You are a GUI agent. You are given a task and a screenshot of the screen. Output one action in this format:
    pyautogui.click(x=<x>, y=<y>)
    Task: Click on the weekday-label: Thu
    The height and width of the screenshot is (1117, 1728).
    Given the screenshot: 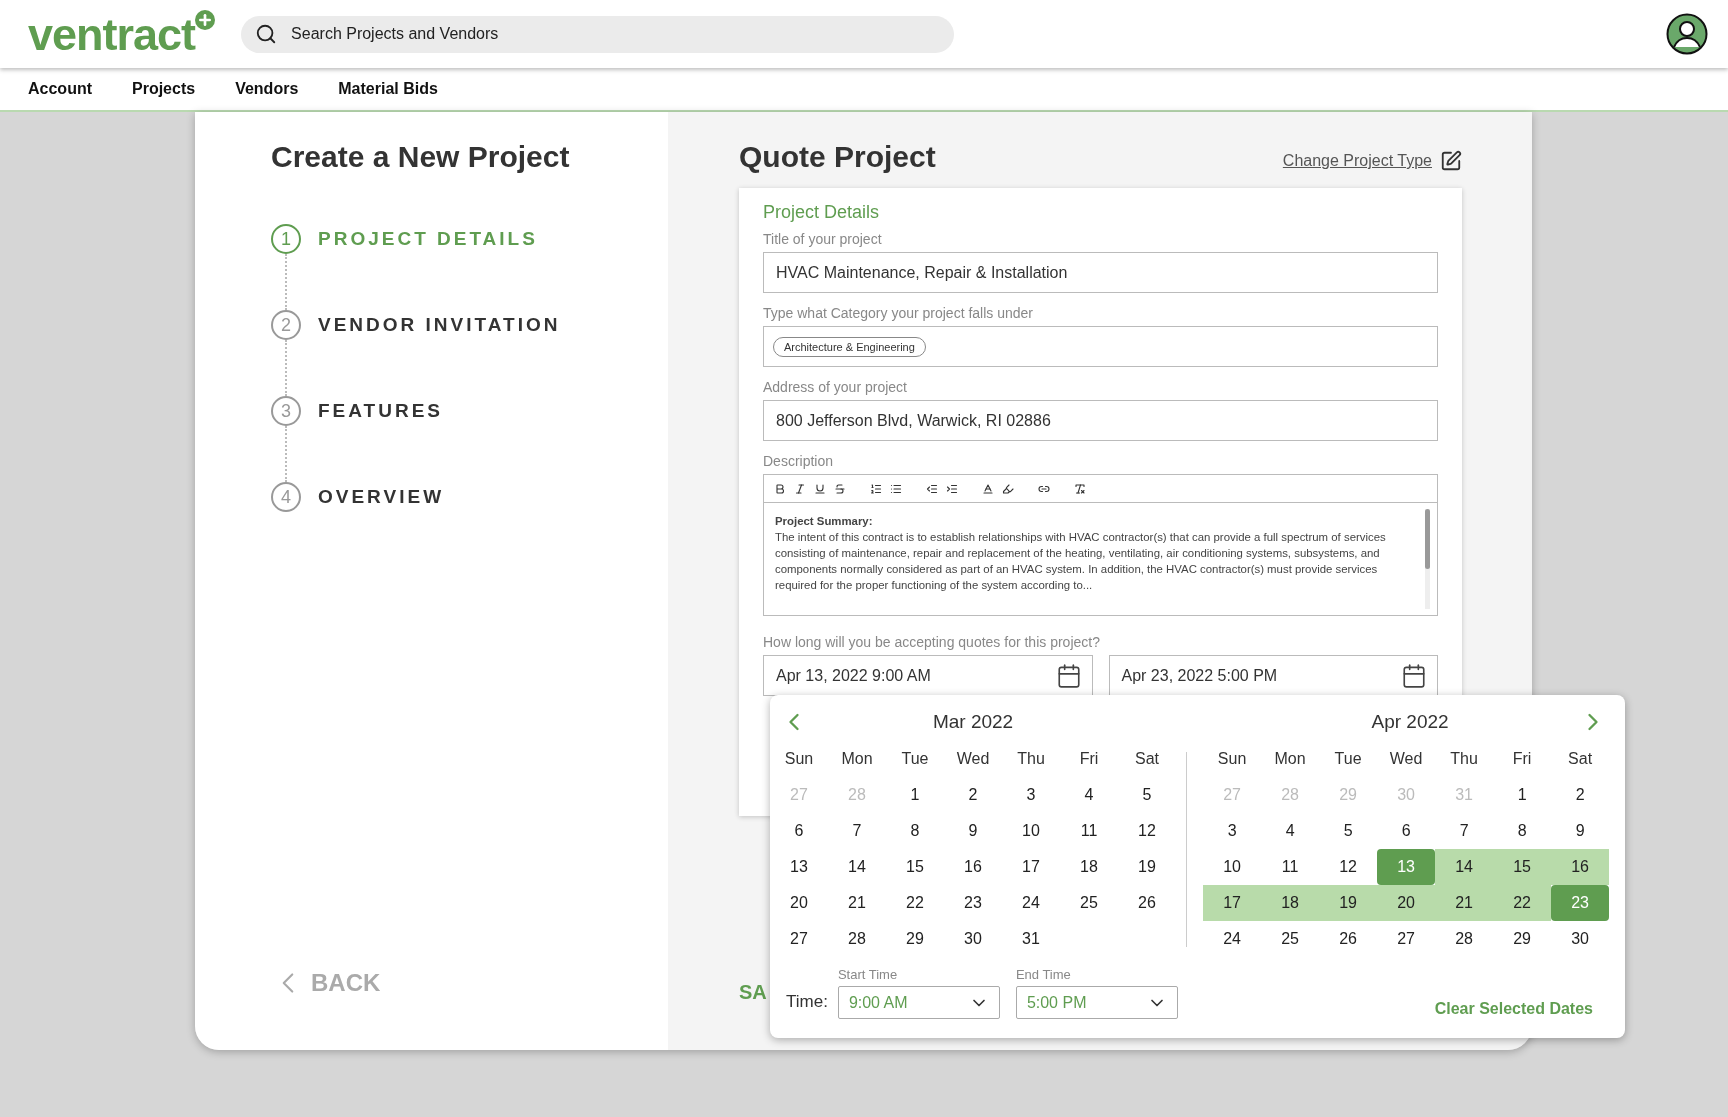 What is the action you would take?
    pyautogui.click(x=1031, y=759)
    